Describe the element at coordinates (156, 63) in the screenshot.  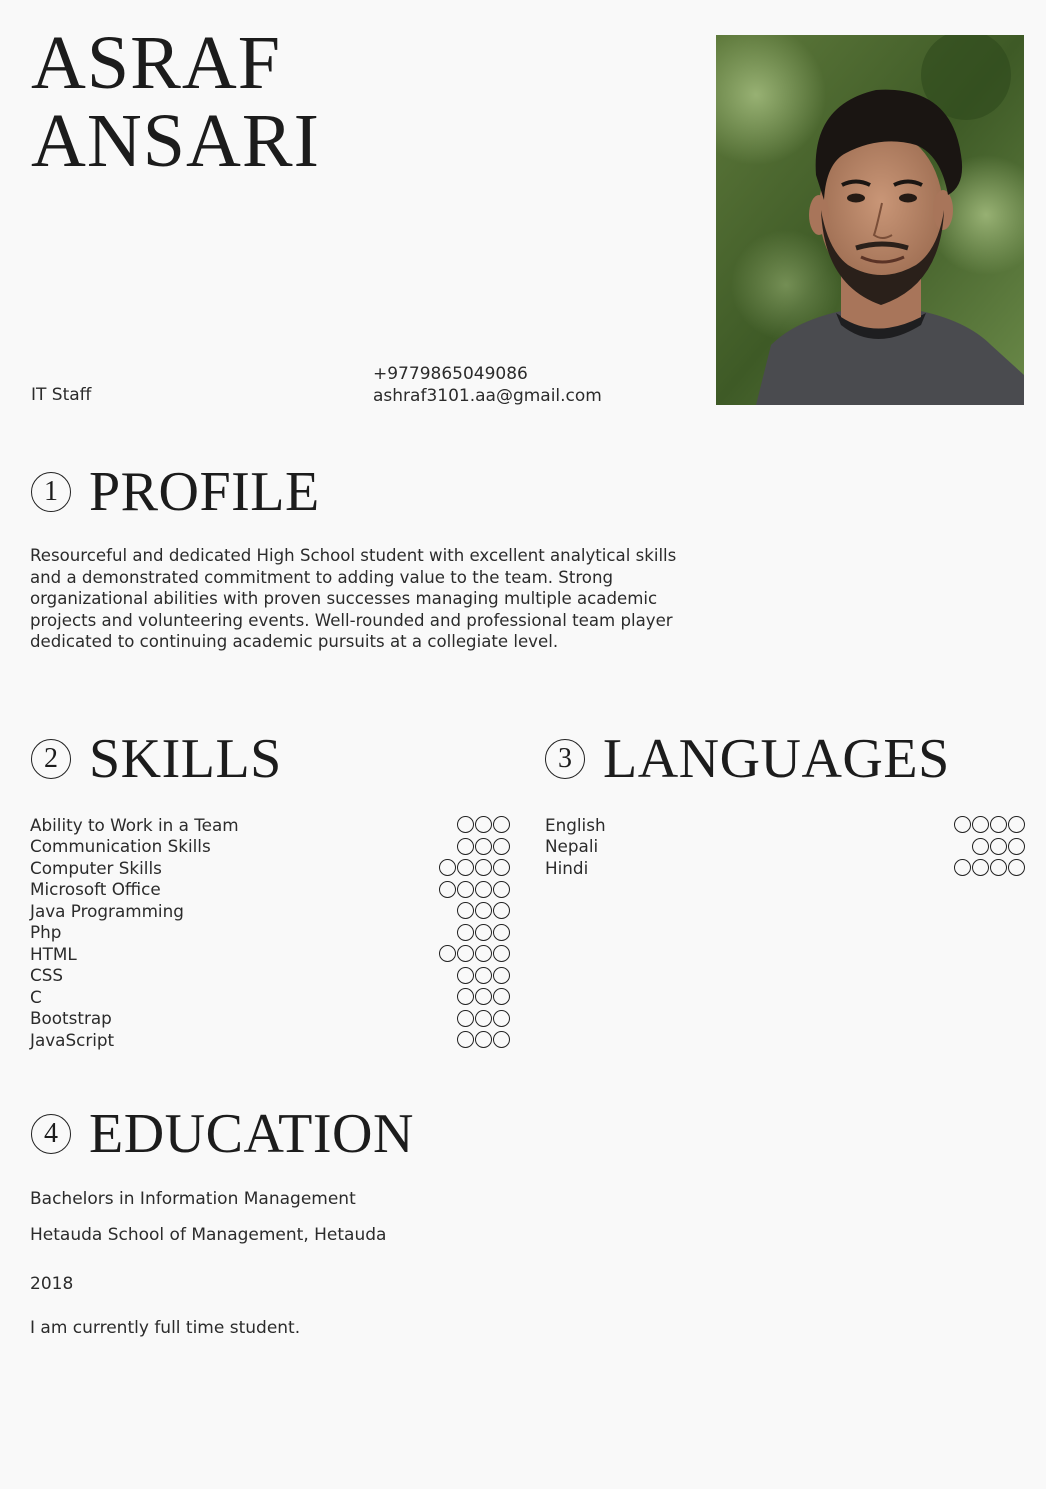
I see `first-name: ASRAF` at that location.